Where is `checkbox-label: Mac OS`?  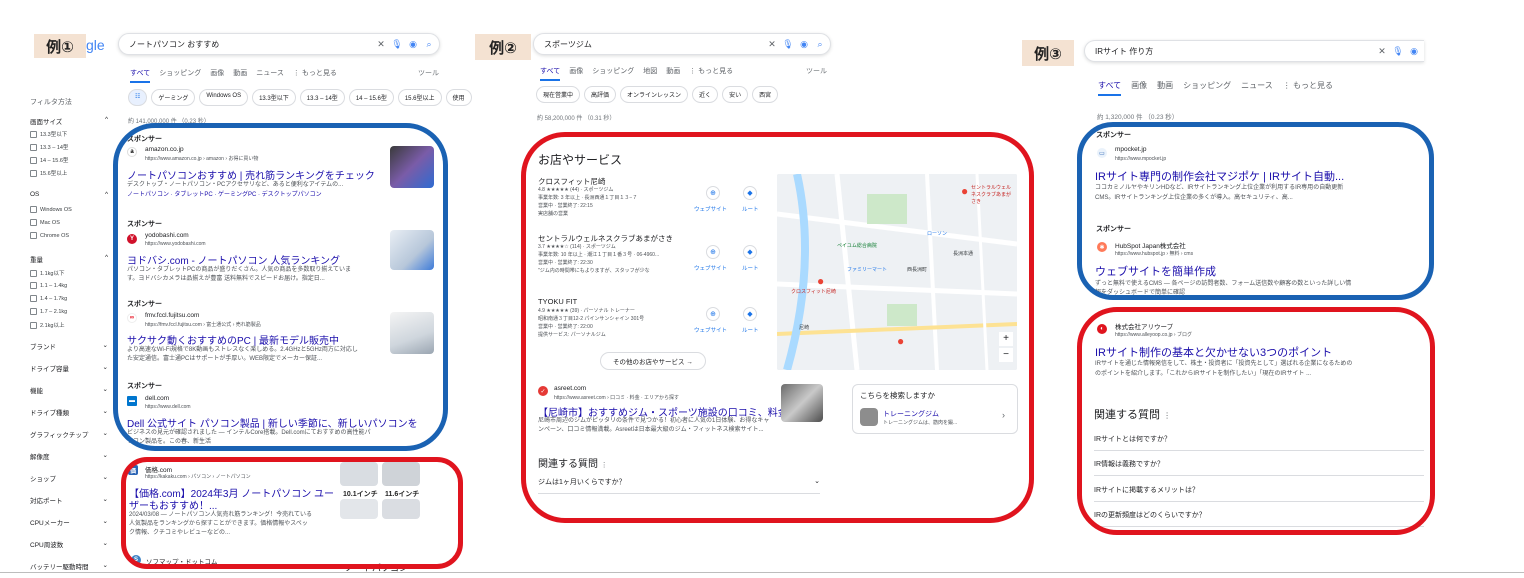 checkbox-label: Mac OS is located at coordinates (50, 222).